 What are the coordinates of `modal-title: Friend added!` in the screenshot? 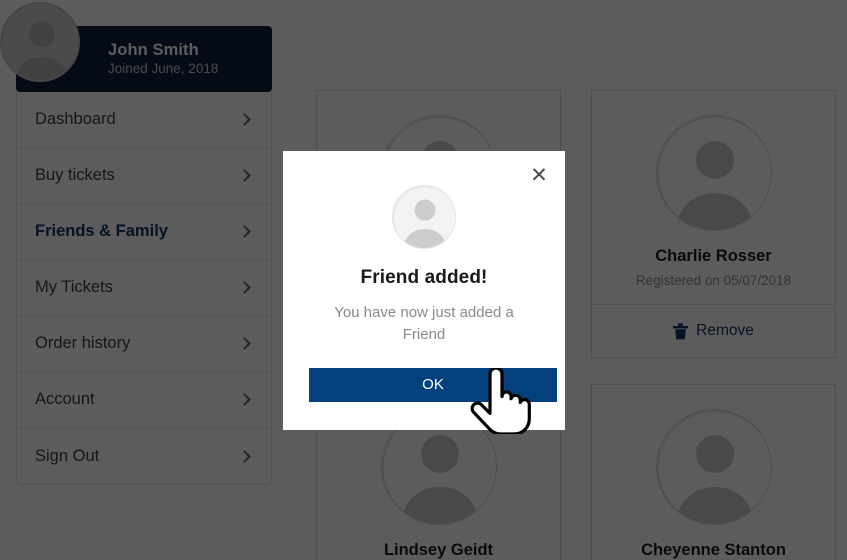 It's located at (424, 277).